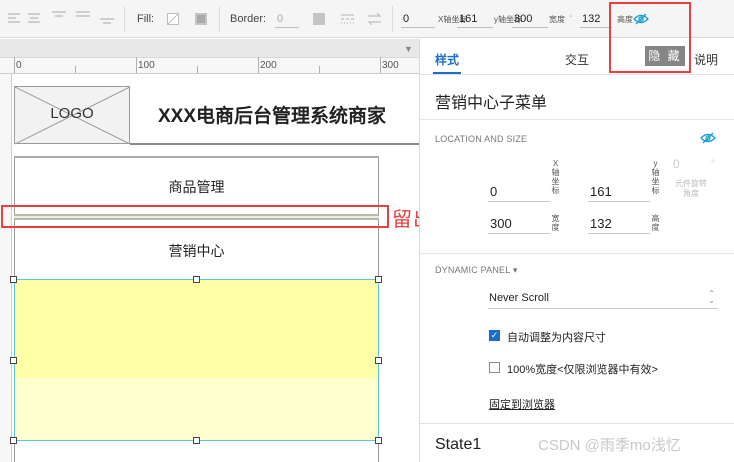 The width and height of the screenshot is (734, 462). Describe the element at coordinates (268, 65) in the screenshot. I see `ruler-label: 200` at that location.